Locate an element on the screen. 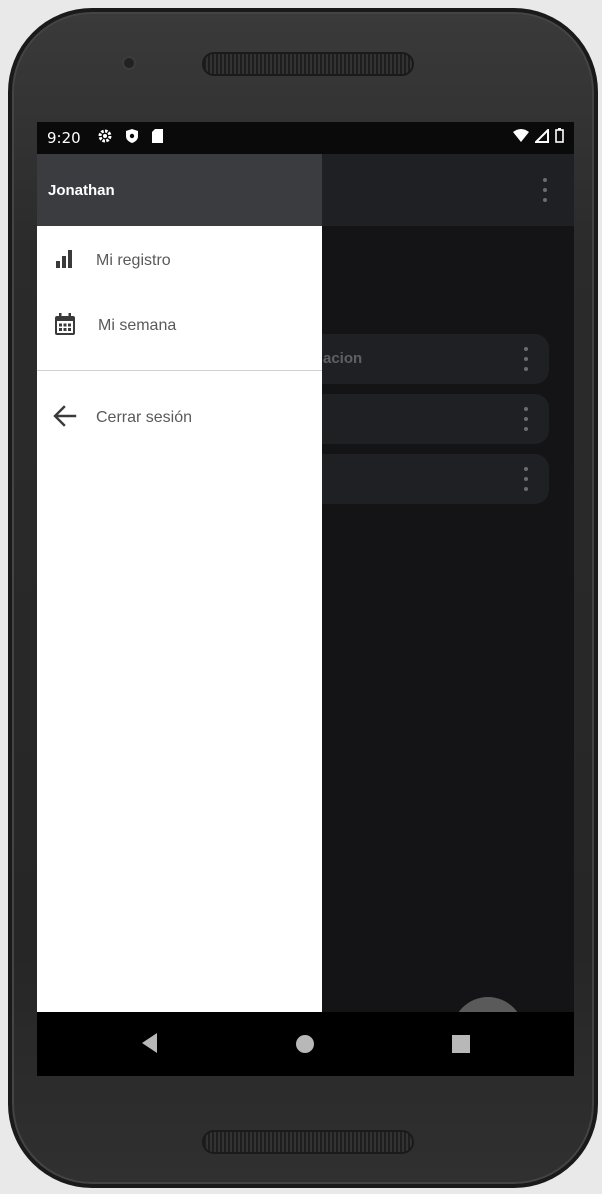 The image size is (602, 1194). drawer-item-mi-registro: Mi registro is located at coordinates (179, 261).